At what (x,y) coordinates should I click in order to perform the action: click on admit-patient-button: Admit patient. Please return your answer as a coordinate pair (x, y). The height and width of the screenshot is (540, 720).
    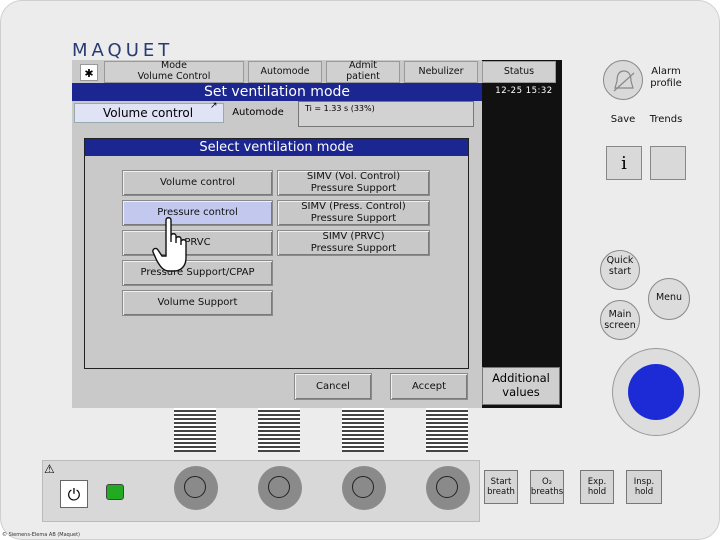
    Looking at the image, I should click on (363, 71).